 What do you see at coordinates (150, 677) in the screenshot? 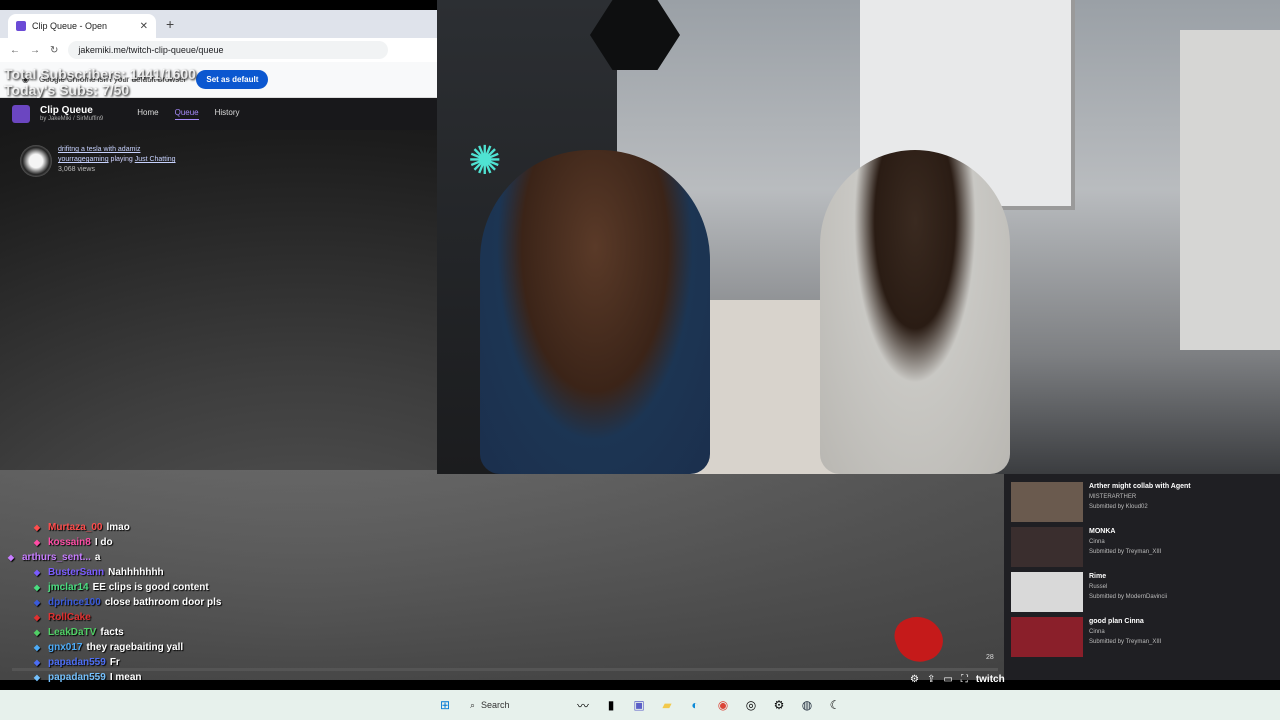
I see `chat-message: ◆ papadan559 I mean` at bounding box center [150, 677].